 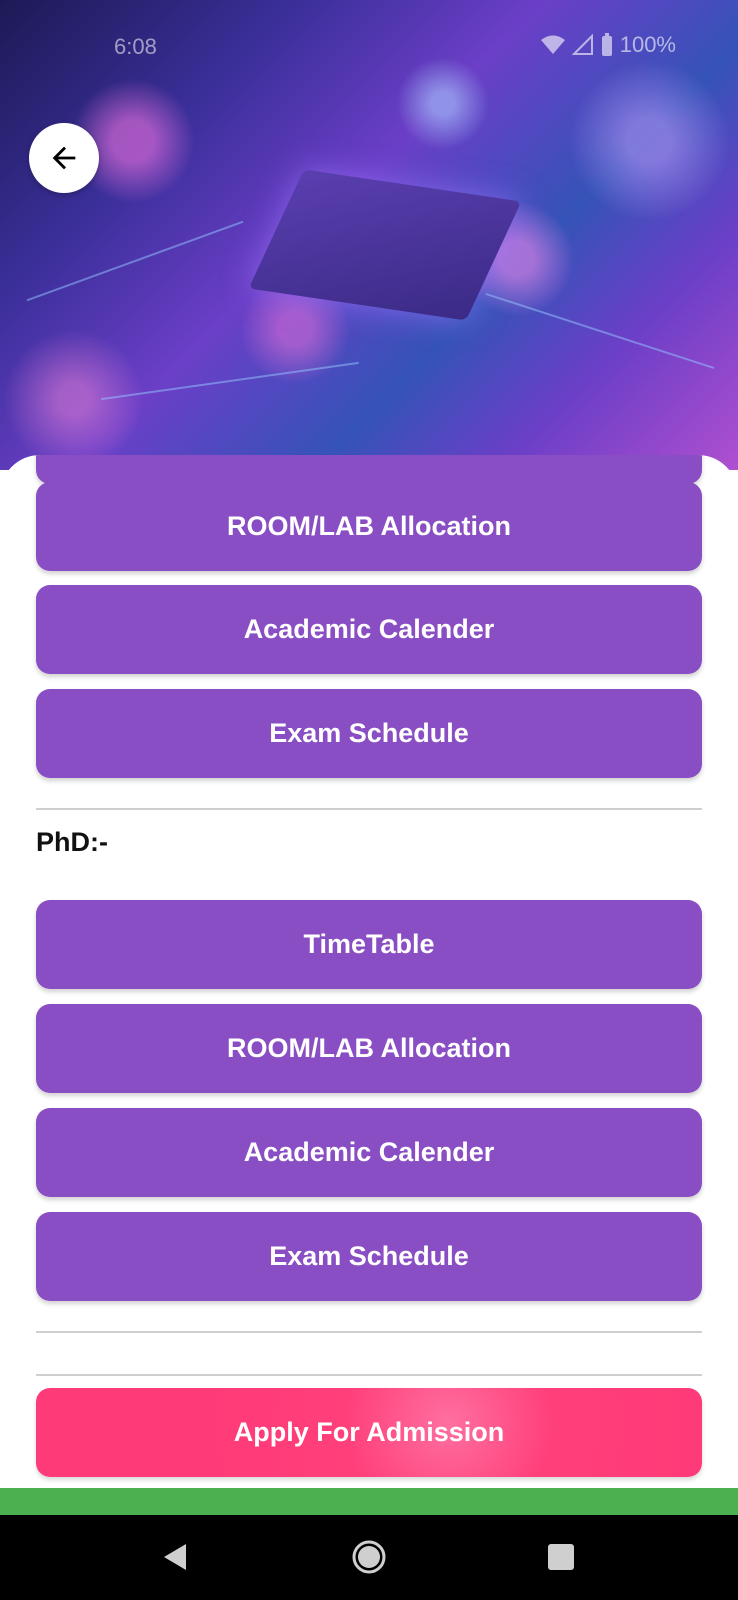 I want to click on signal-icon, so click(x=582, y=44).